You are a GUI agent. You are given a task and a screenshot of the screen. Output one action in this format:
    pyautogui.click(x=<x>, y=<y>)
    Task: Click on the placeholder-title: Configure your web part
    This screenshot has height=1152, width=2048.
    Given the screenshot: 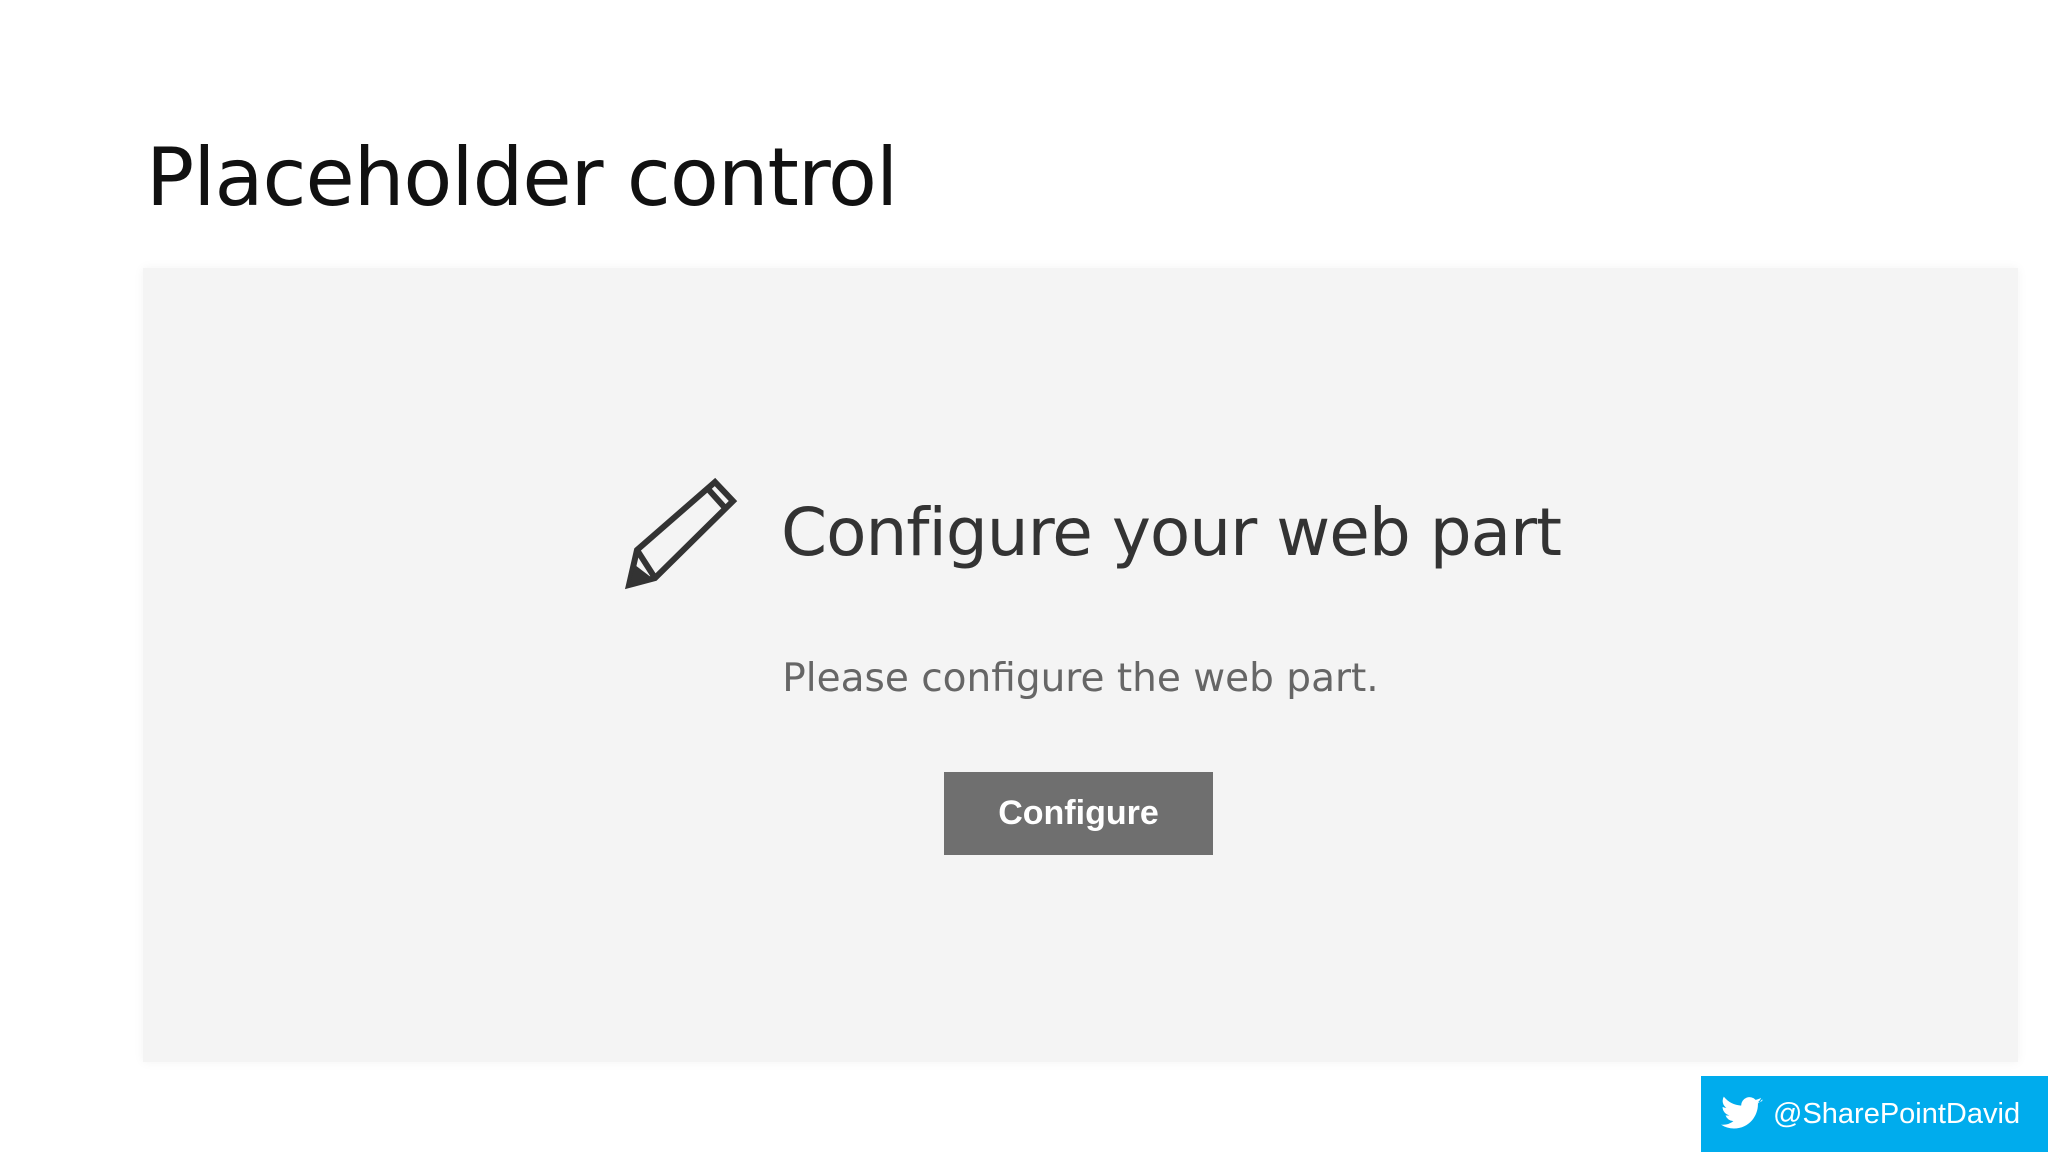 What is the action you would take?
    pyautogui.click(x=1171, y=532)
    